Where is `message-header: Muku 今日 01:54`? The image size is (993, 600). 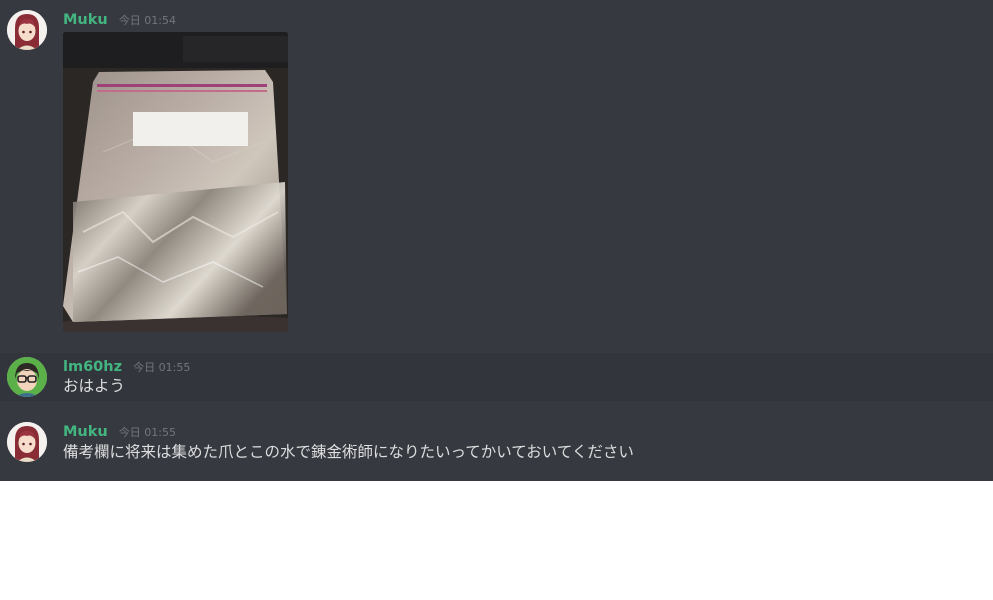 message-header: Muku 今日 01:54 is located at coordinates (119, 19).